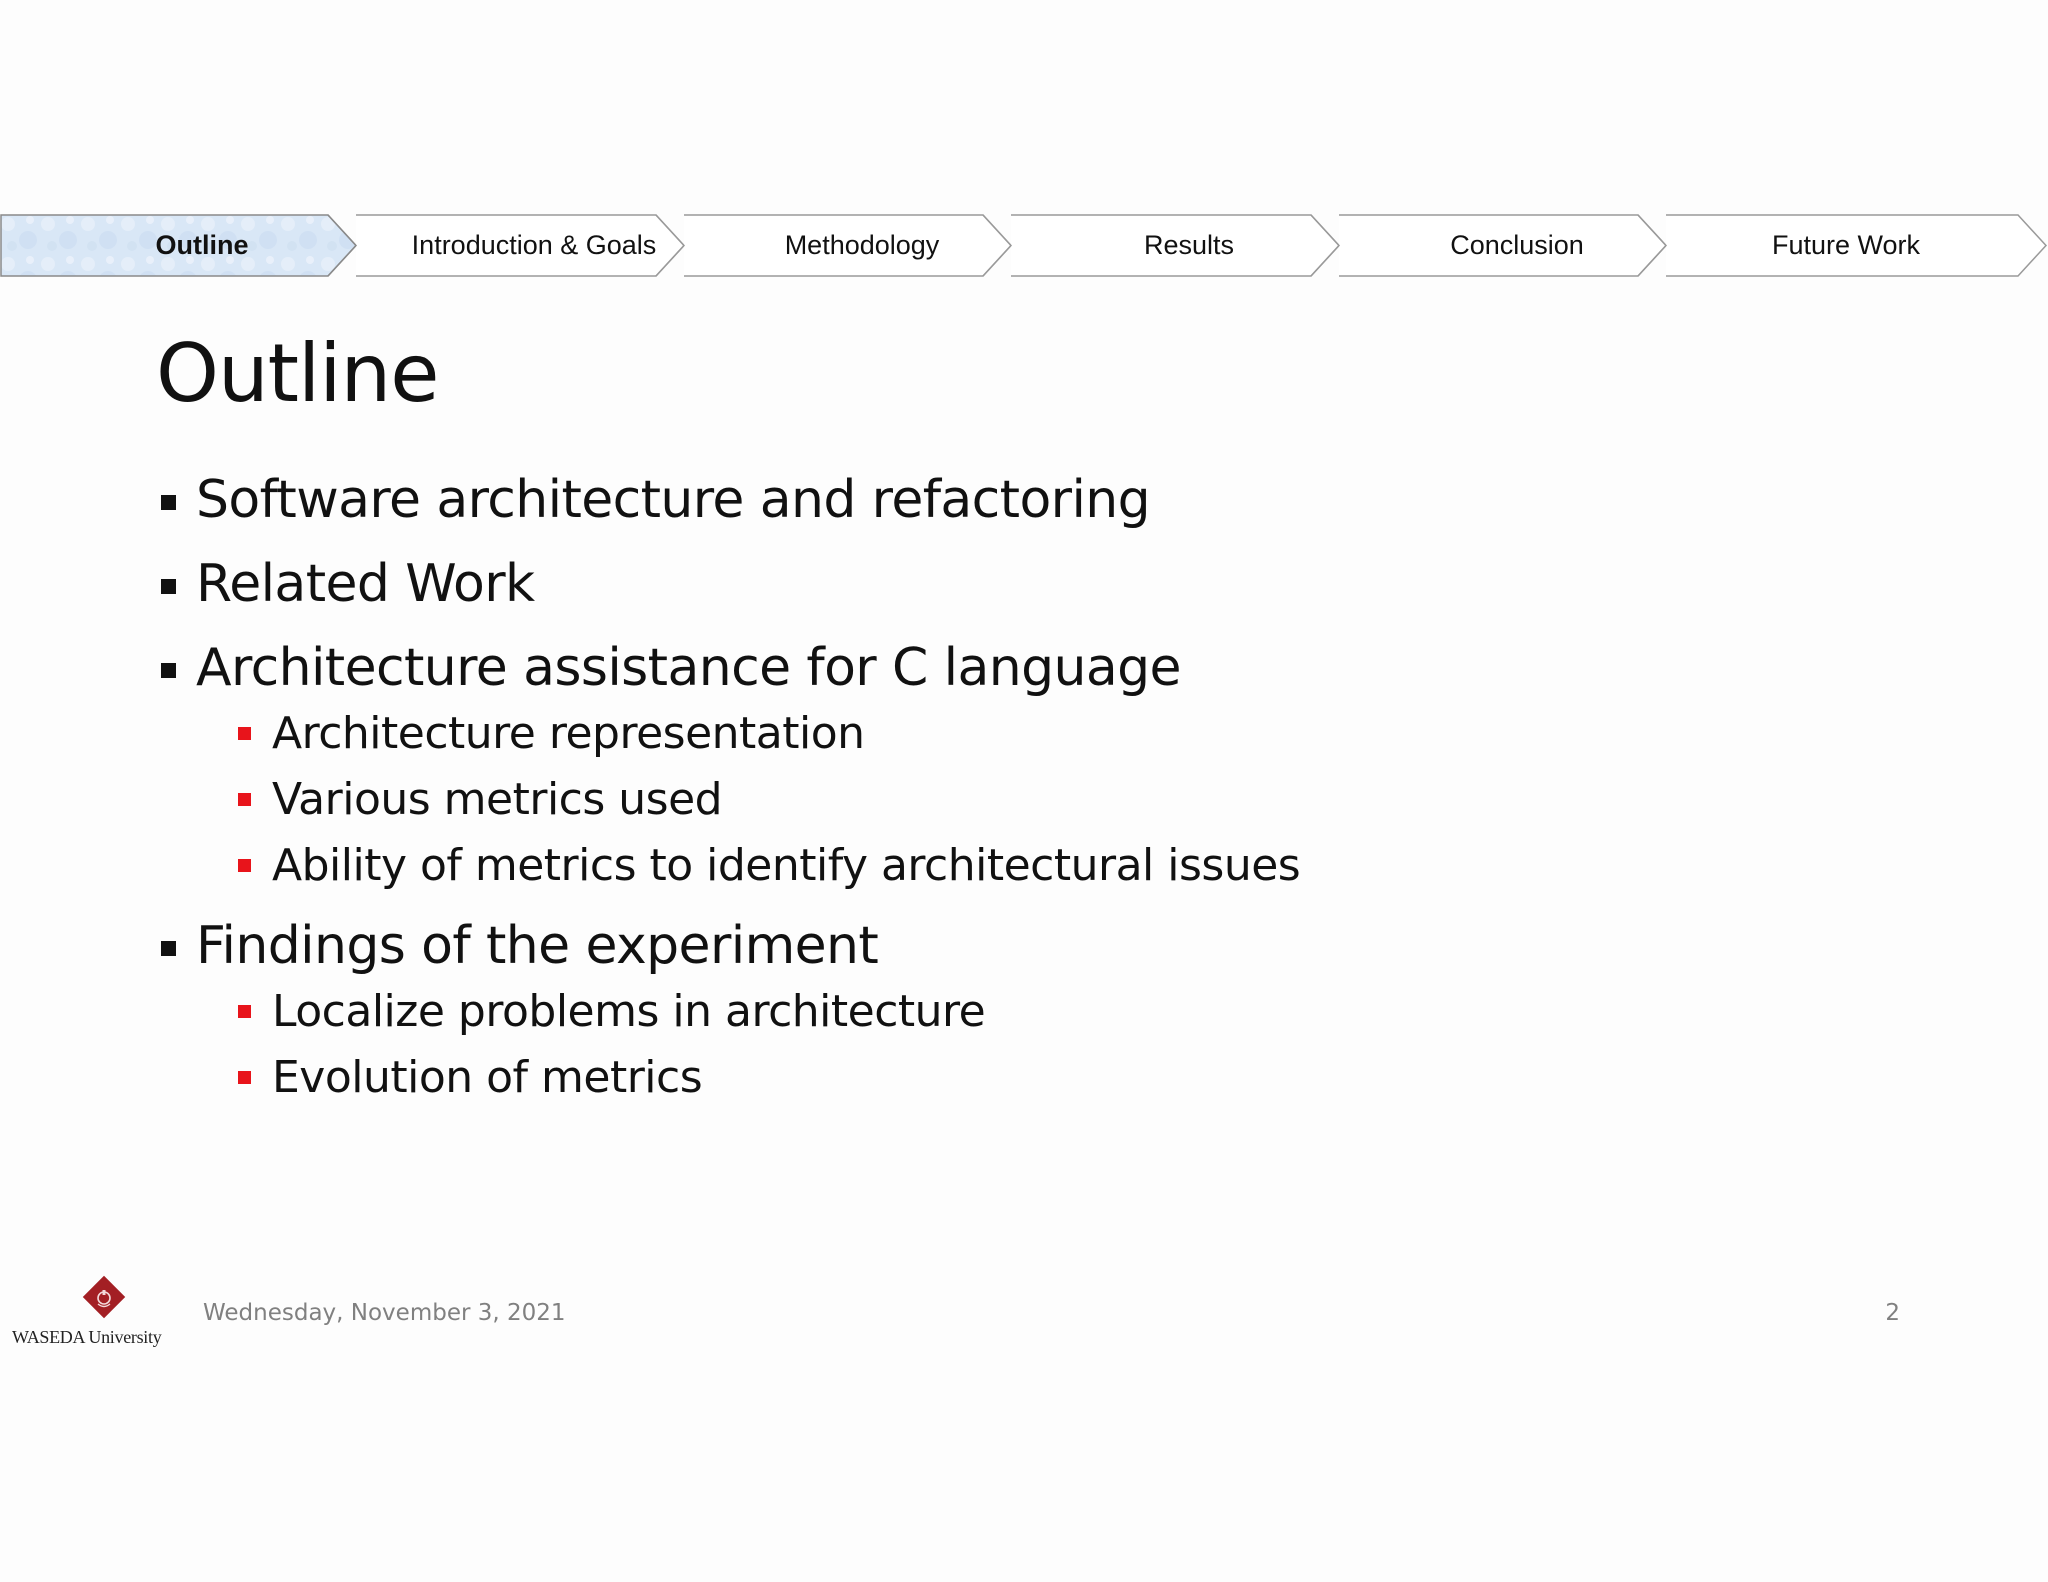  What do you see at coordinates (1006, 734) in the screenshot?
I see `sub-bullet-item: Architecture representation` at bounding box center [1006, 734].